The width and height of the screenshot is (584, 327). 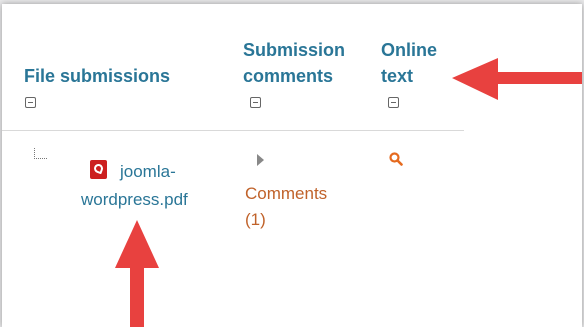 What do you see at coordinates (255, 219) in the screenshot?
I see `comments-link-count: (1)` at bounding box center [255, 219].